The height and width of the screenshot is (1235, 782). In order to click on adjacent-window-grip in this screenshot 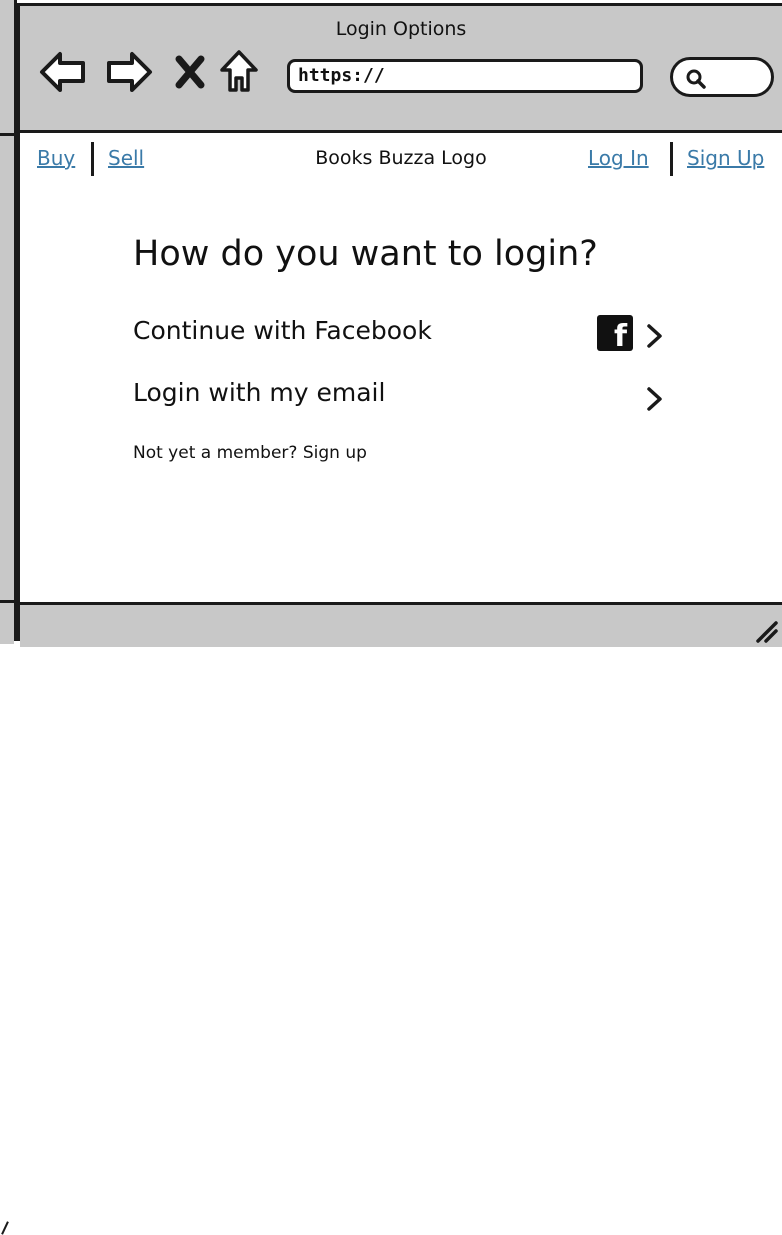, I will do `click(5, 1228)`.